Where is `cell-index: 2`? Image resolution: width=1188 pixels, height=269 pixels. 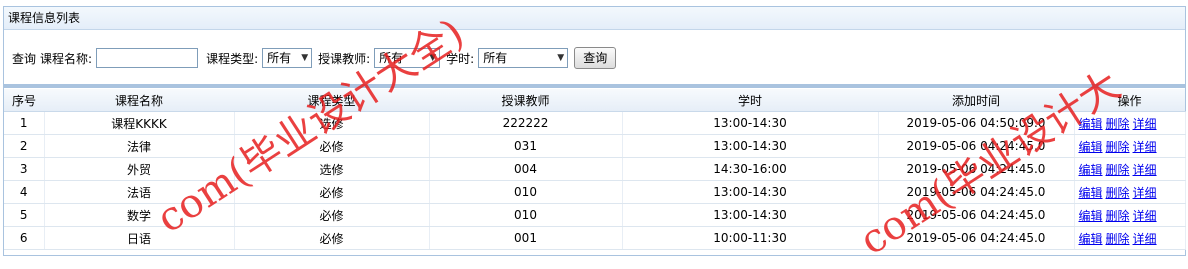 cell-index: 2 is located at coordinates (24, 146).